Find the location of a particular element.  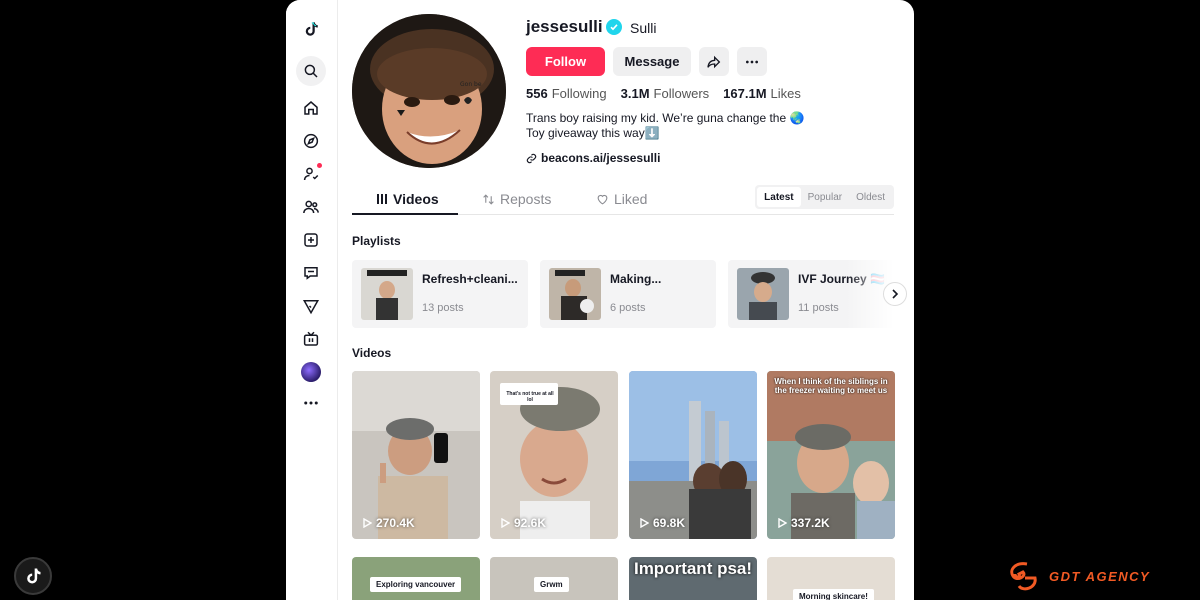

video-card: Exploring vancouver is located at coordinates (416, 578).